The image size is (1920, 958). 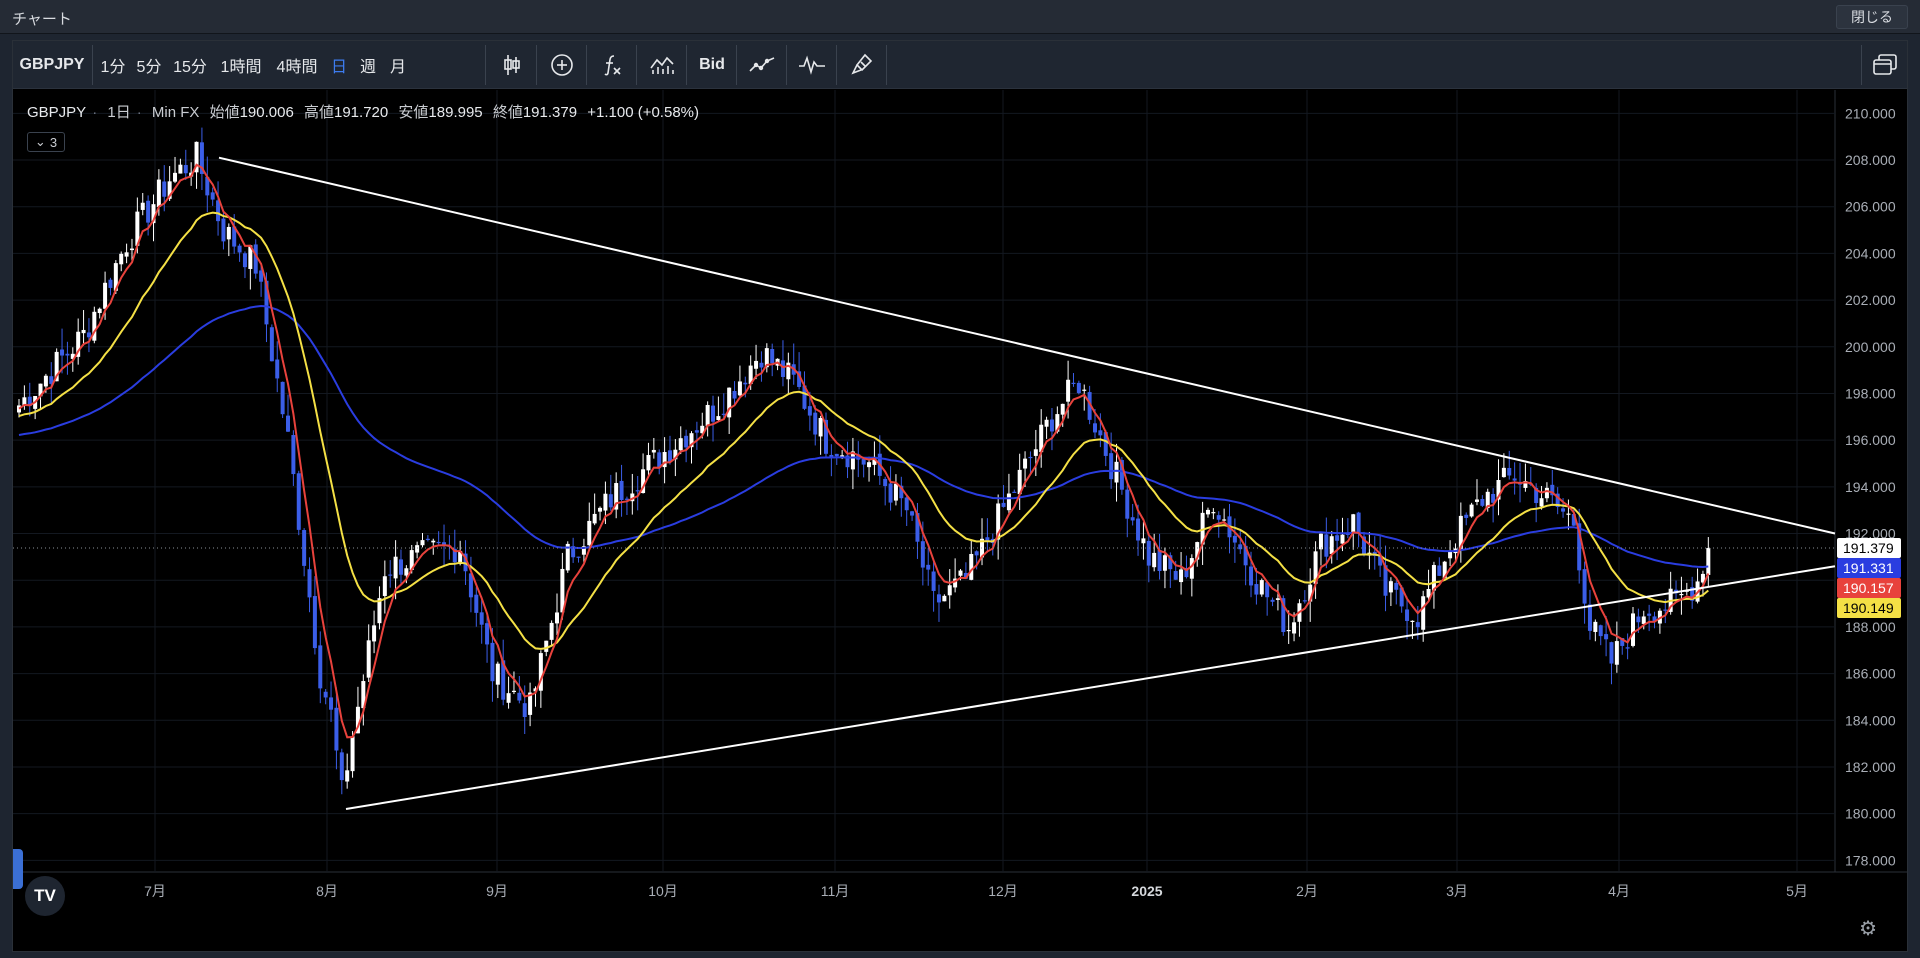 I want to click on x-tick-label: 5月, so click(x=1797, y=891).